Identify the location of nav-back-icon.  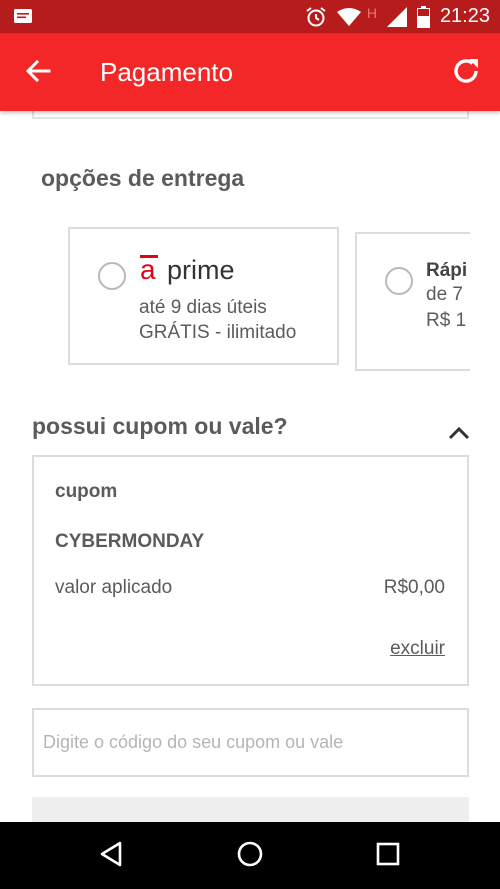
(111, 856).